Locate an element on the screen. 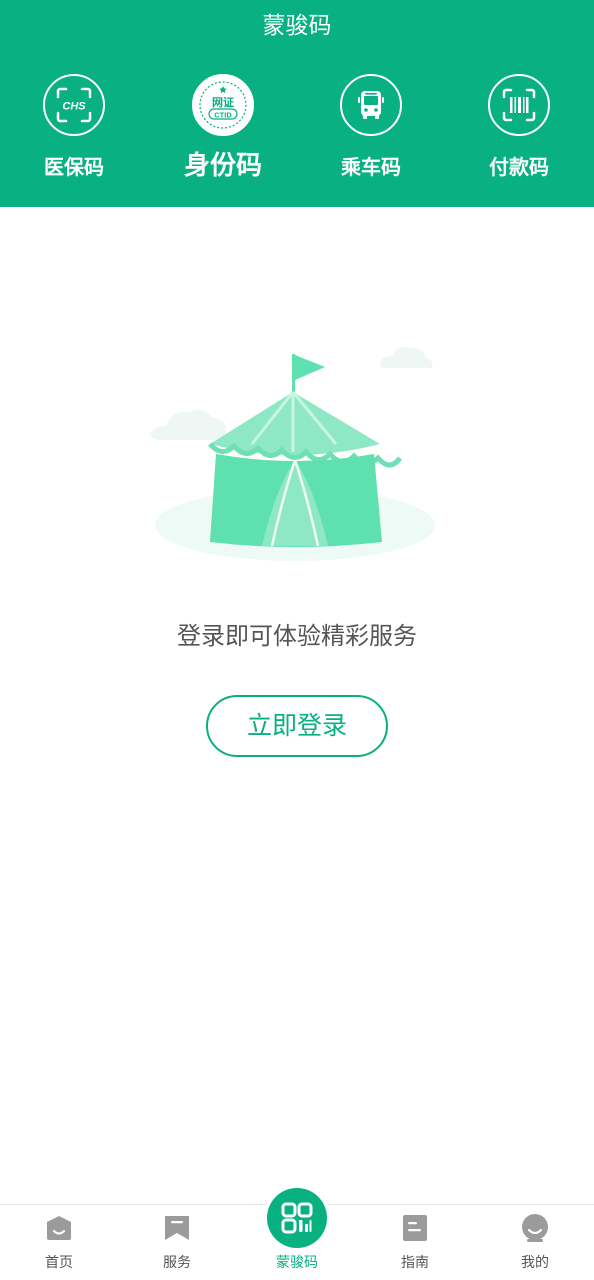 This screenshot has height=1280, width=594. chs-scan-icon: CHS is located at coordinates (74, 105).